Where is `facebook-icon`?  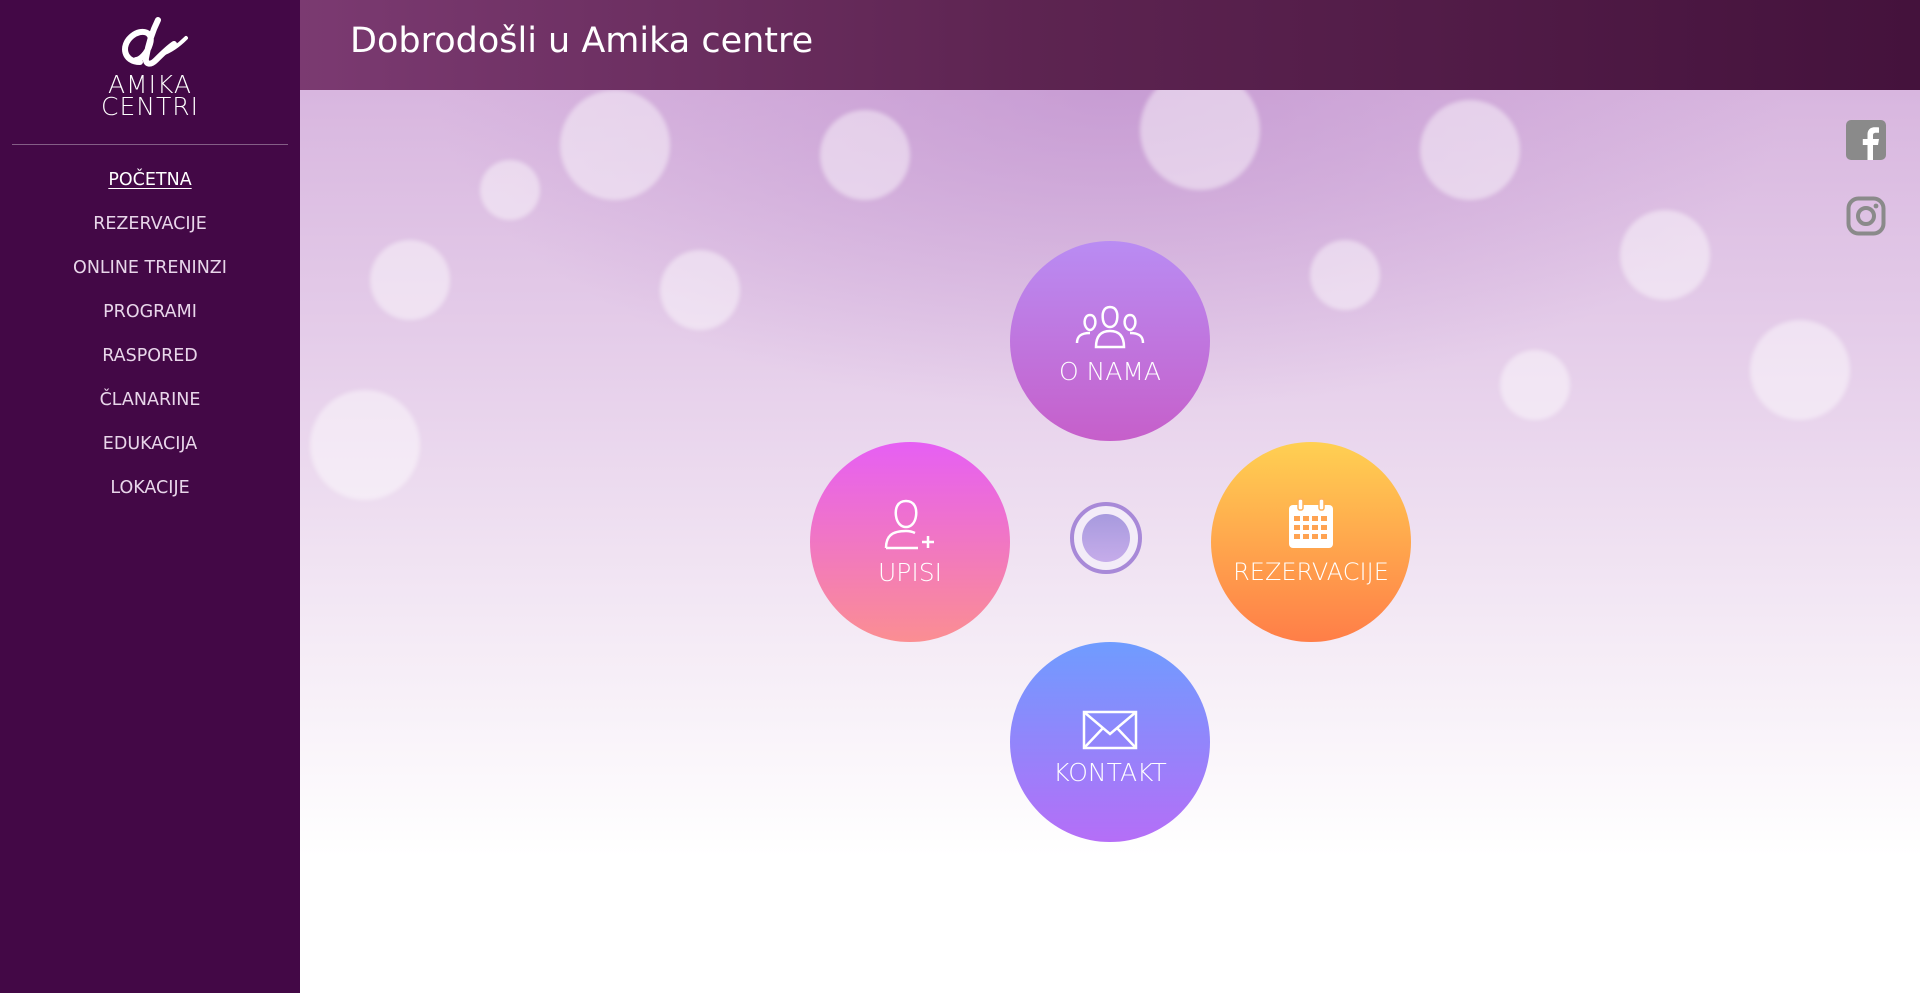 facebook-icon is located at coordinates (1866, 140).